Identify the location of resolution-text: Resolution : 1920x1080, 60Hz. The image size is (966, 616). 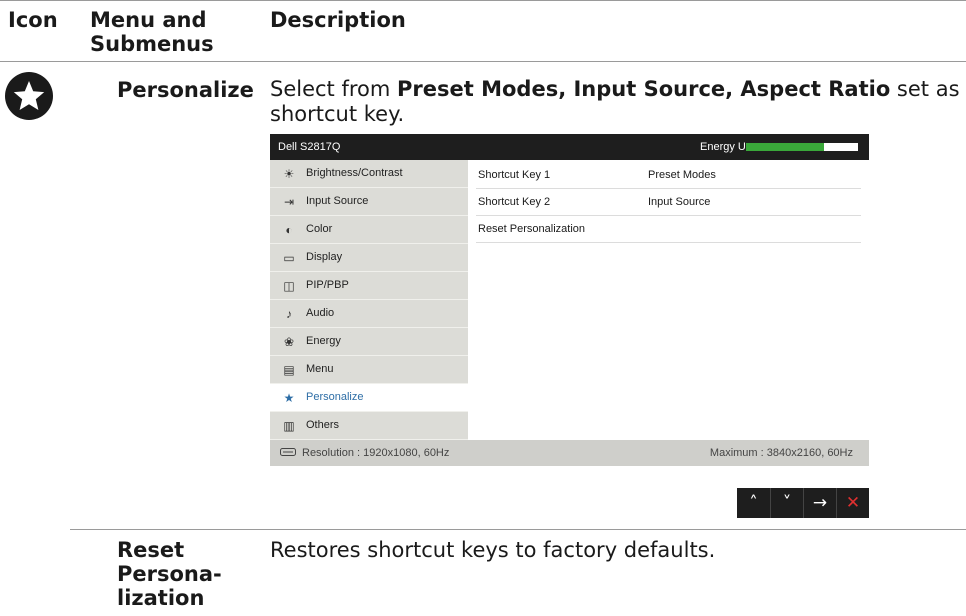
(376, 453).